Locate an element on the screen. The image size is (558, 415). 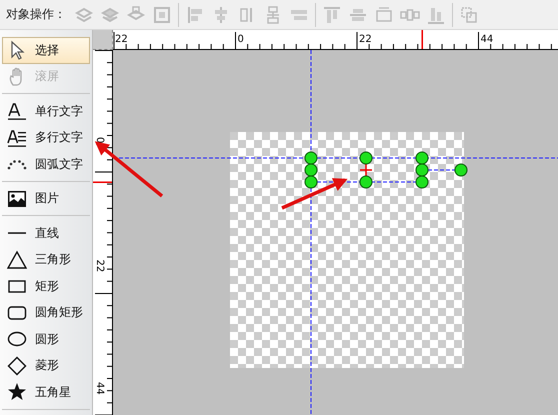
tool-button: 五角星 is located at coordinates (46, 392).